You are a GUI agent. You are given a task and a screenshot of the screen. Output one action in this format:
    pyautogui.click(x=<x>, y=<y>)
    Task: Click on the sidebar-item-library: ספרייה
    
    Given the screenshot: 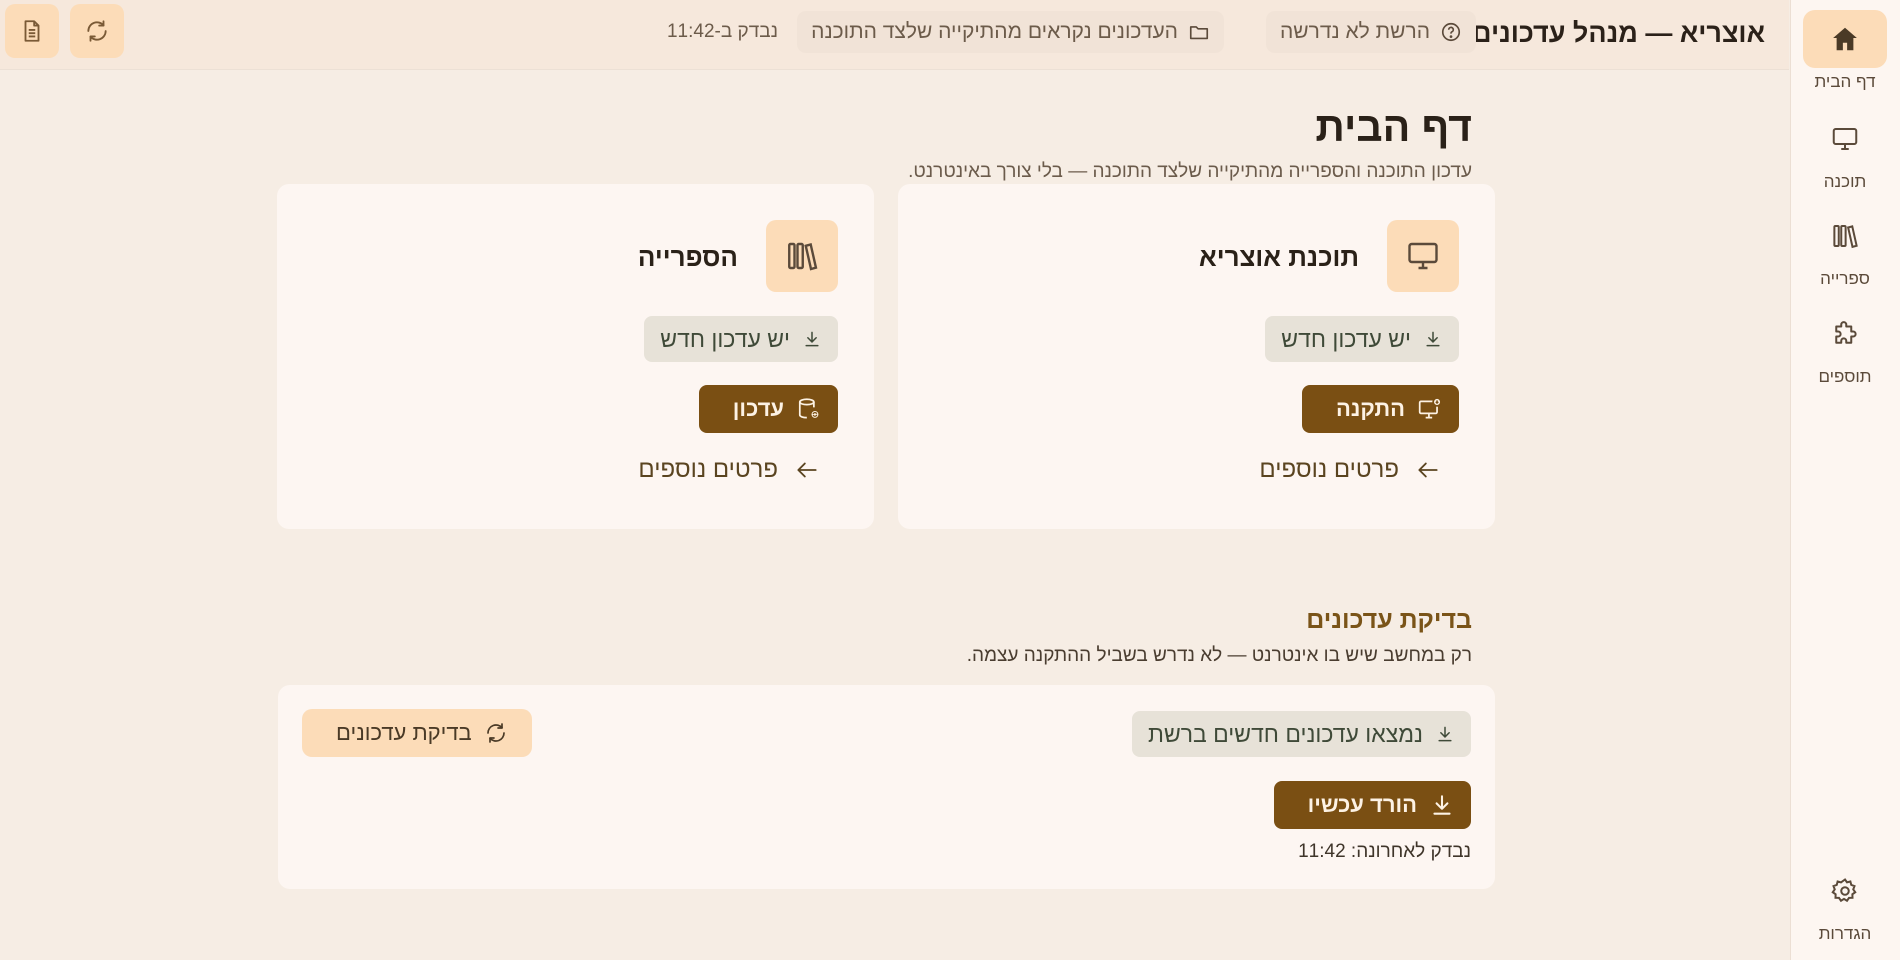 What is the action you would take?
    pyautogui.click(x=1845, y=248)
    